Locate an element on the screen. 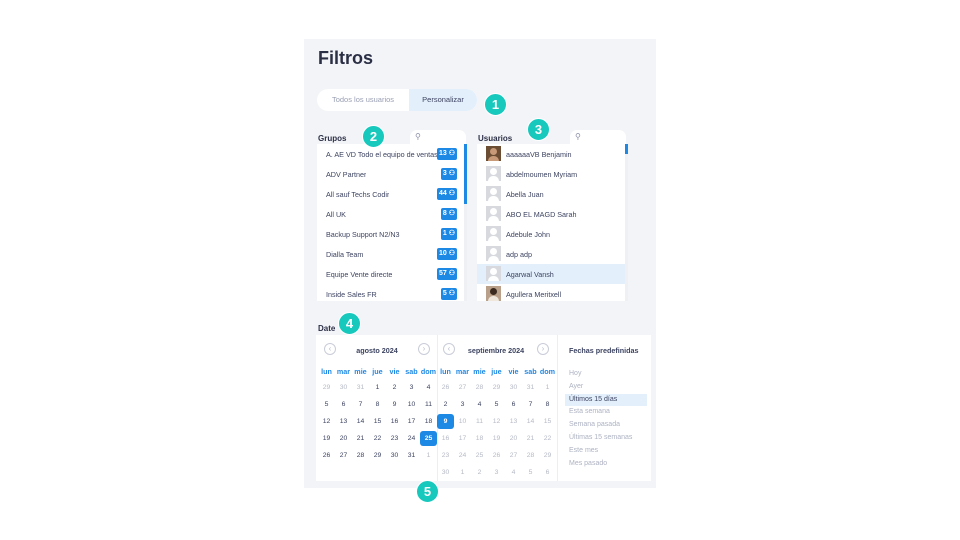  date-preset-option: Esta semana is located at coordinates (606, 412).